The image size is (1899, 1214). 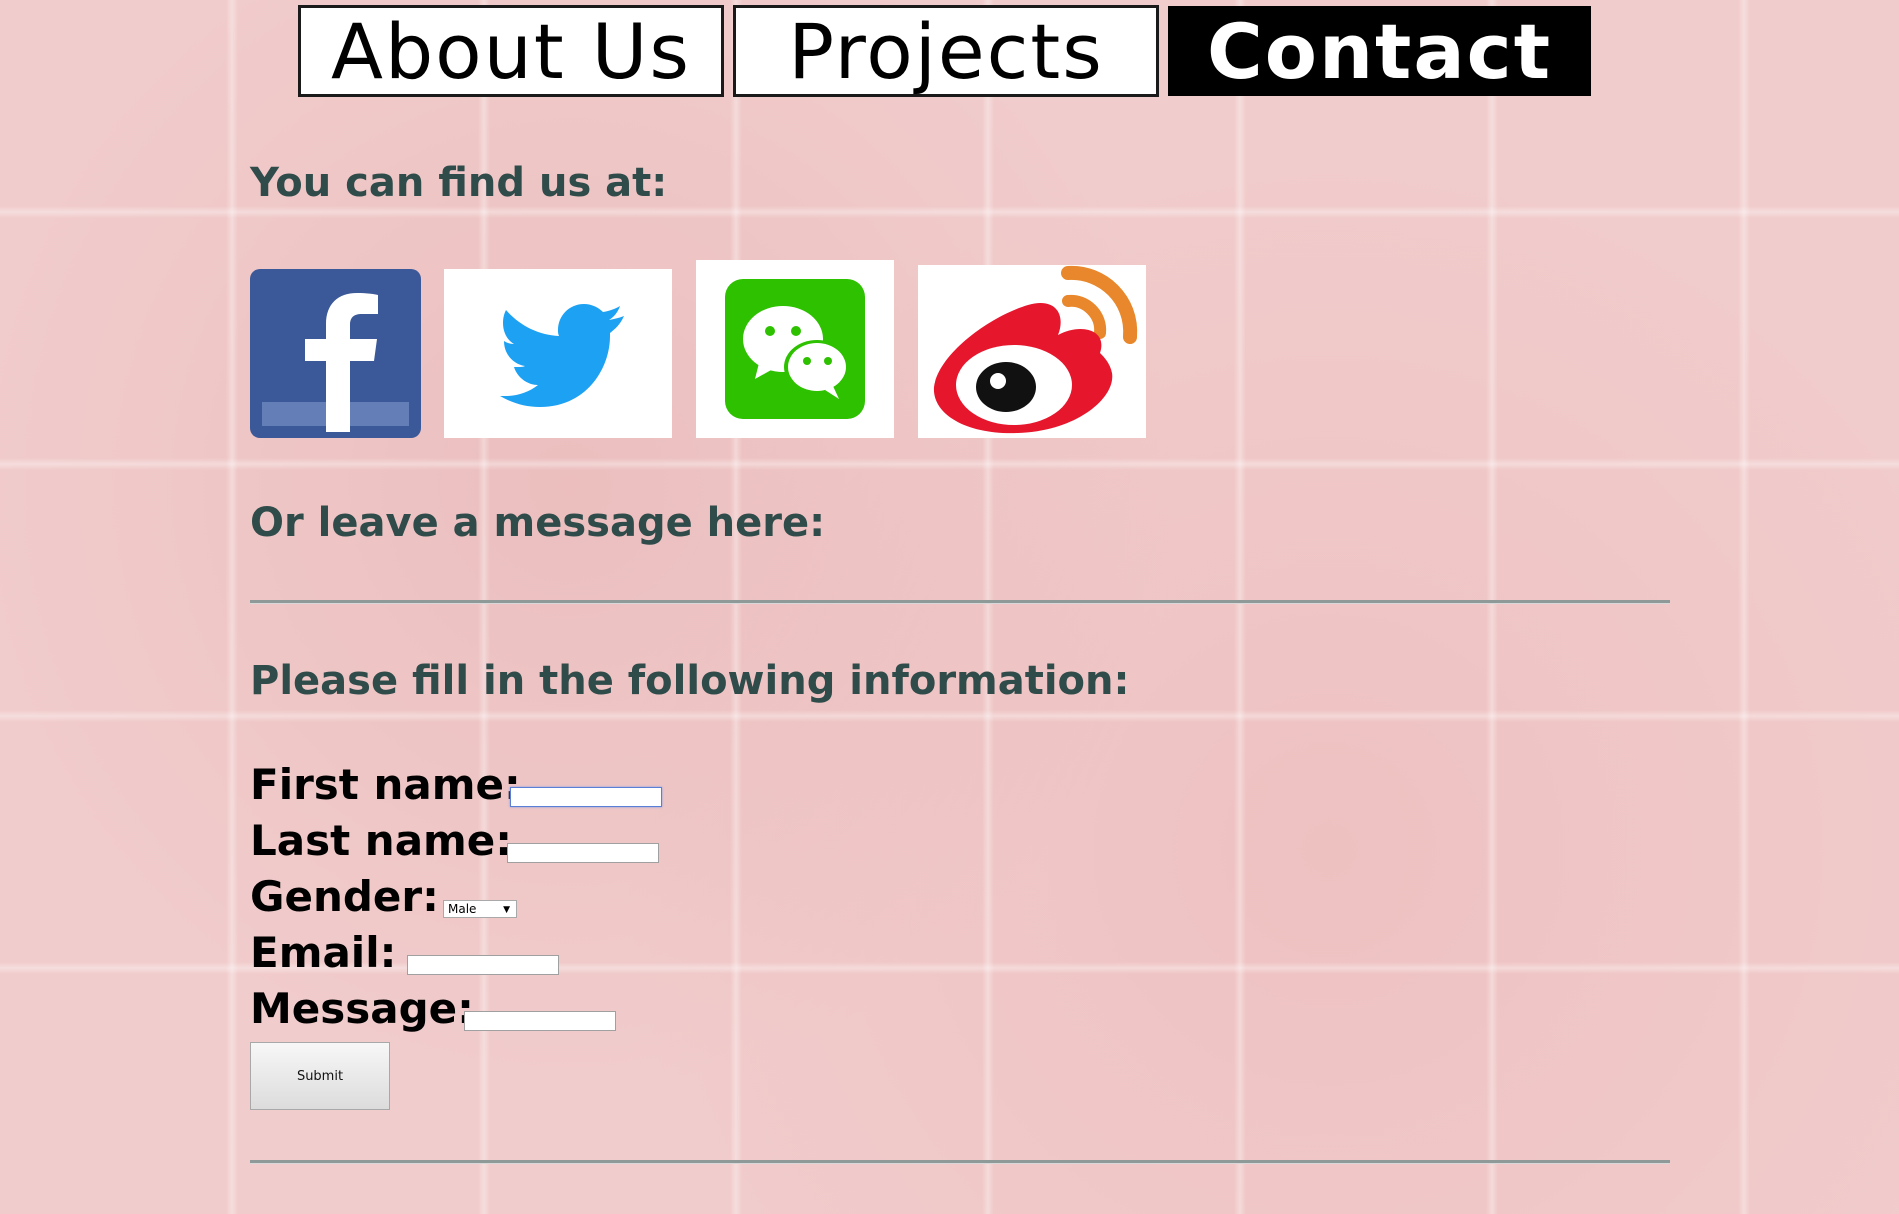 I want to click on nav-contact-label: Contact, so click(x=1379, y=51).